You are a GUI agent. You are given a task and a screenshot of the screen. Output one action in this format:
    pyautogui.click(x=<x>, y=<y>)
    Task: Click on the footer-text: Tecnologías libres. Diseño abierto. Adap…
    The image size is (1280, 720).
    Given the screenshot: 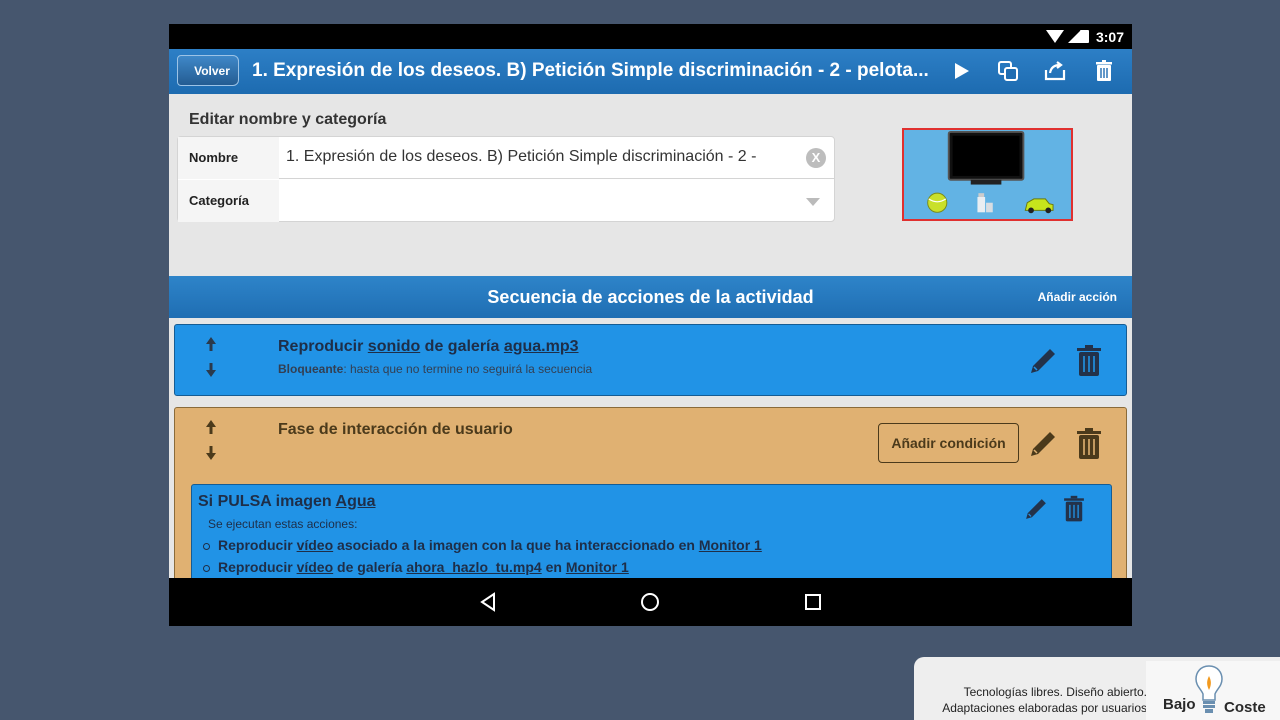 What is the action you would take?
    pyautogui.click(x=1044, y=700)
    